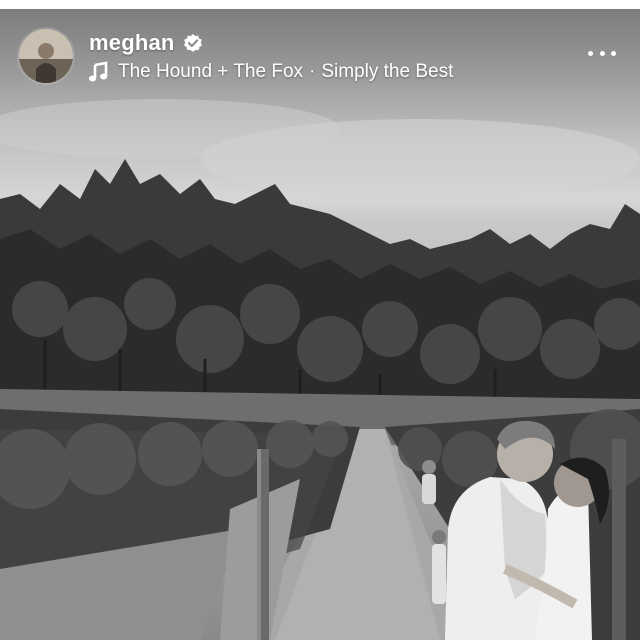 Image resolution: width=640 pixels, height=640 pixels. I want to click on username-row: meghan, so click(146, 43).